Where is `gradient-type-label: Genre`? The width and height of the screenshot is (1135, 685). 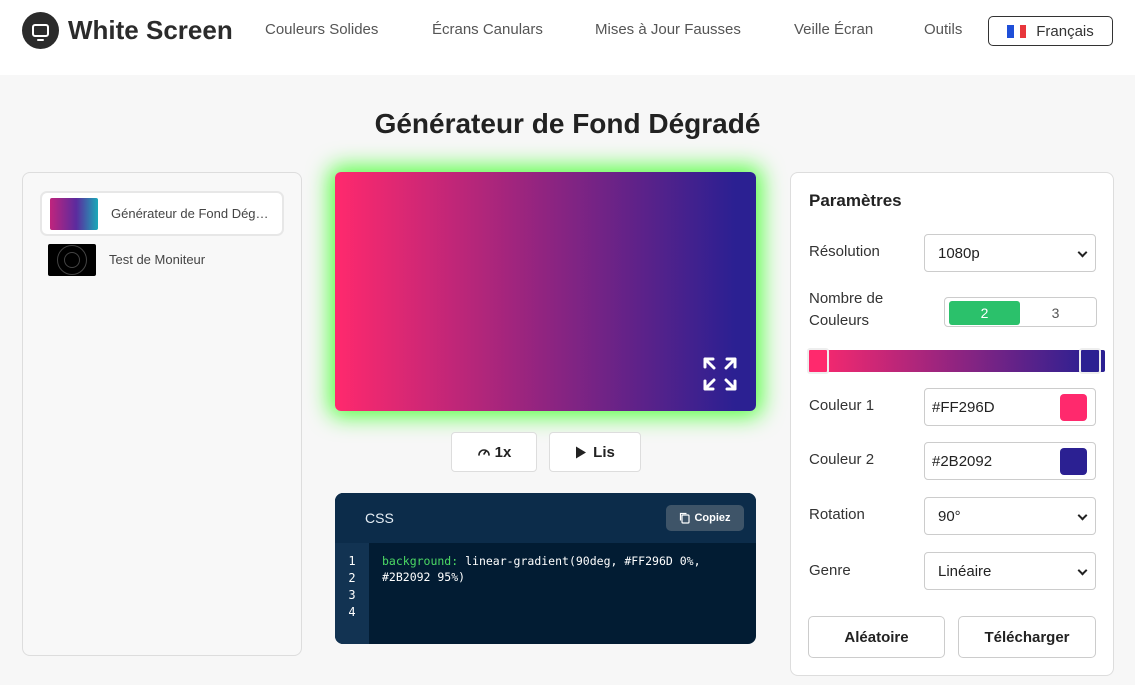
gradient-type-label: Genre is located at coordinates (830, 570).